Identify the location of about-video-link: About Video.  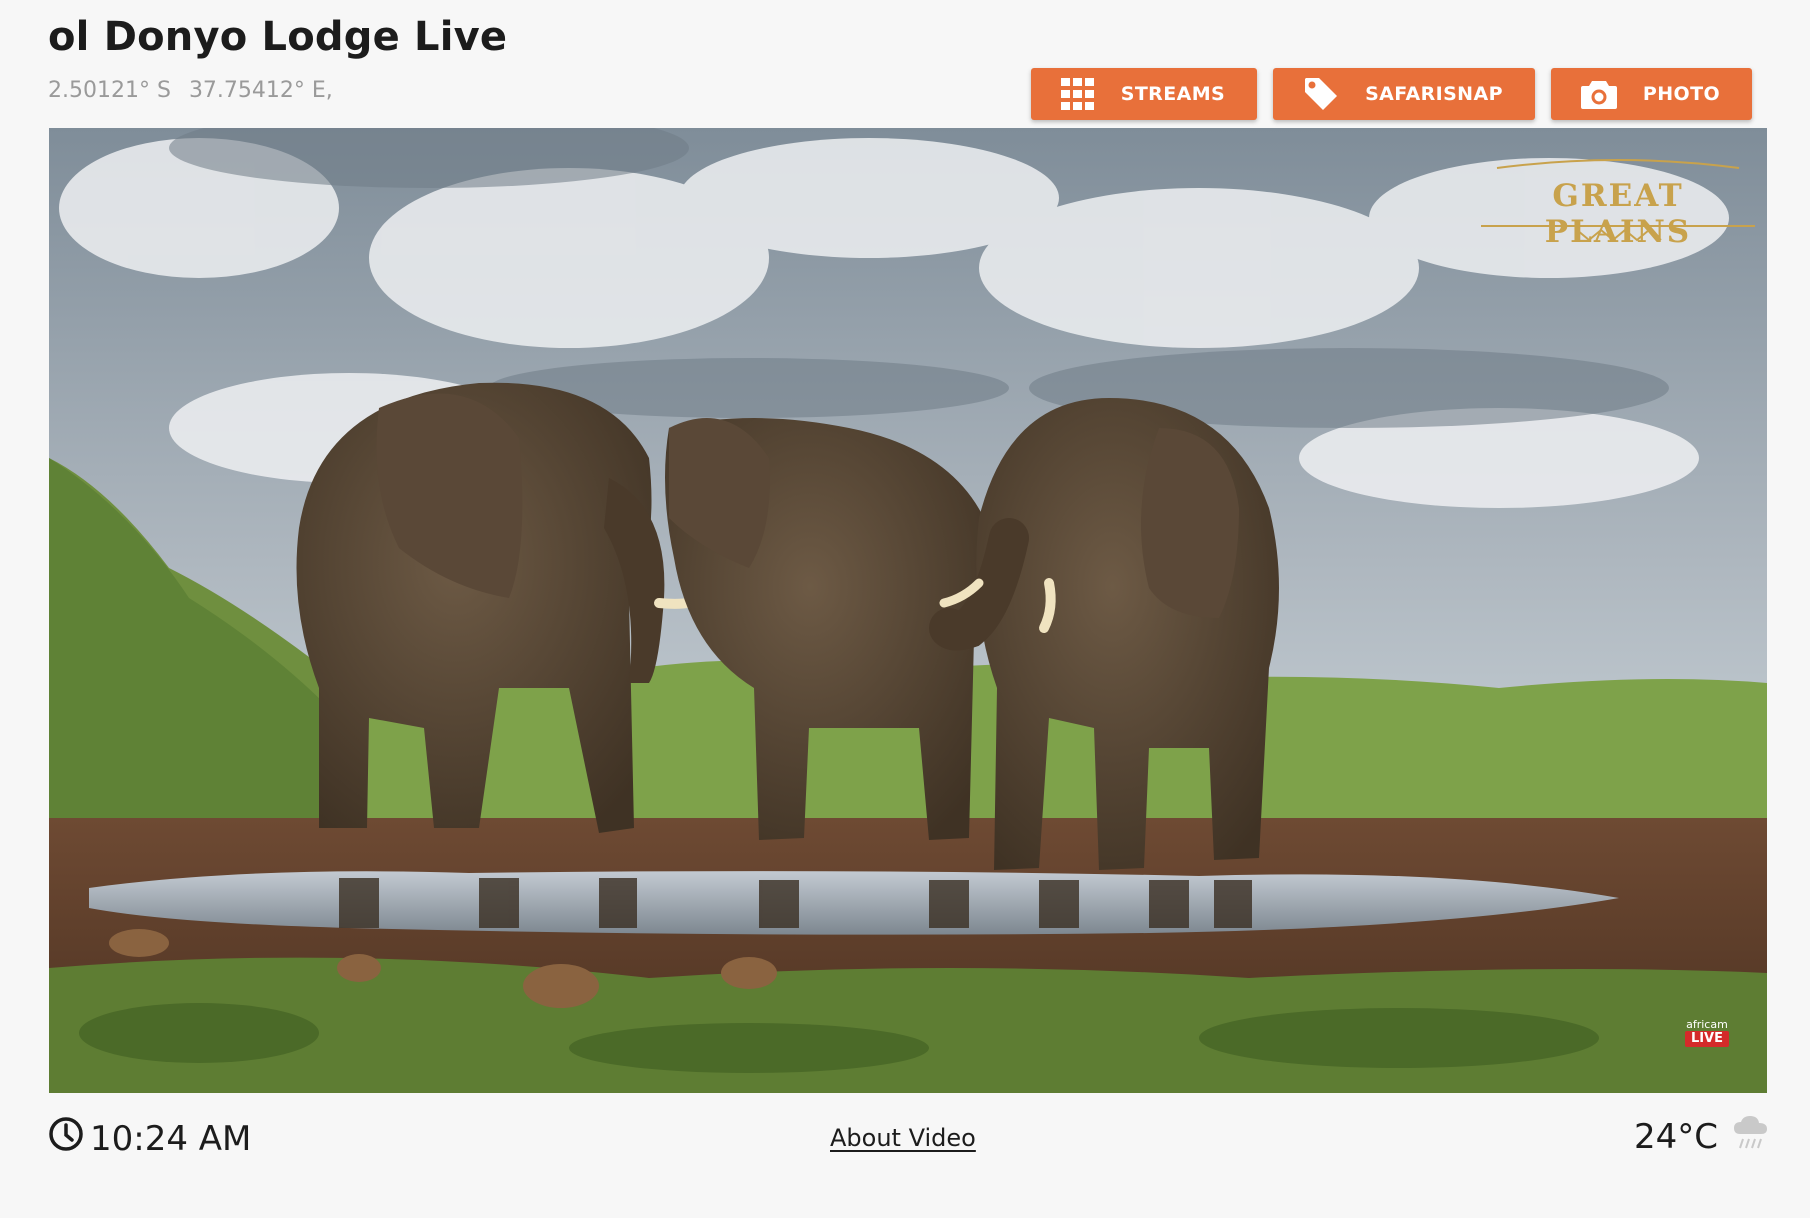
(903, 1138).